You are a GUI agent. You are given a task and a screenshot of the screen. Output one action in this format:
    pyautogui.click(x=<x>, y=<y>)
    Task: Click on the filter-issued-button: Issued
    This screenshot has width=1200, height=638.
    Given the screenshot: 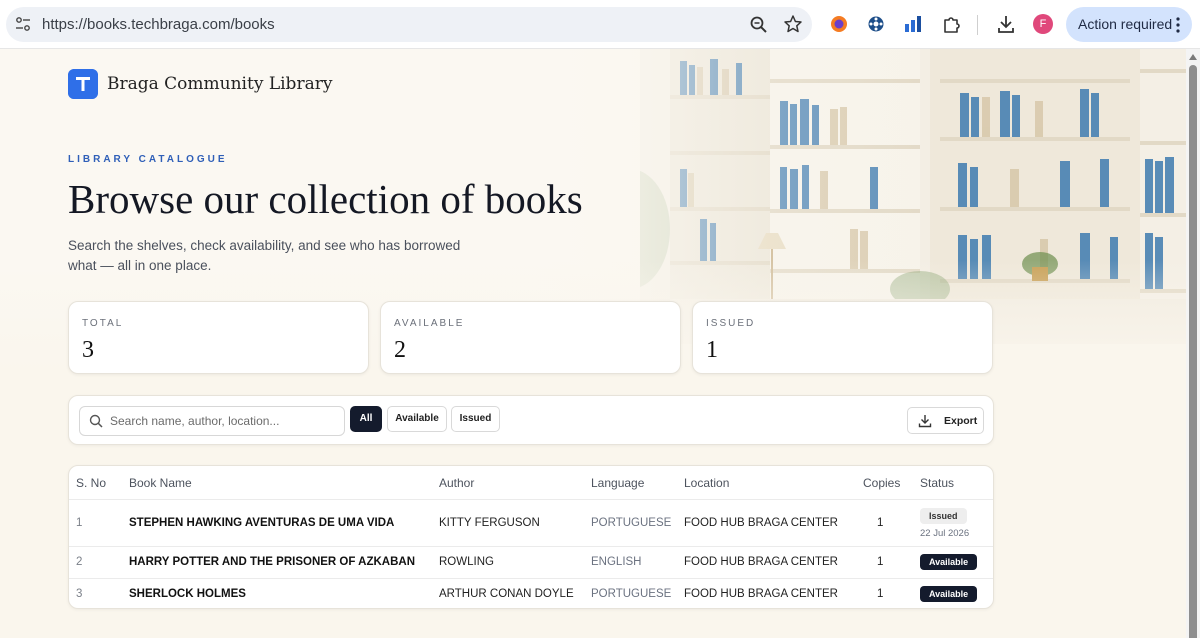 What is the action you would take?
    pyautogui.click(x=475, y=419)
    